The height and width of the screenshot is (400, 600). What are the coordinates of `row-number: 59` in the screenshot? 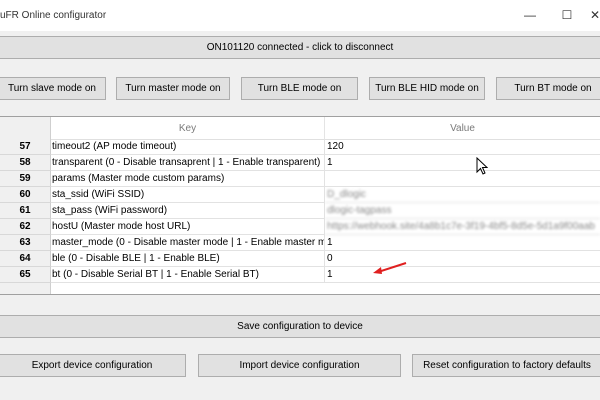 It's located at (25, 179).